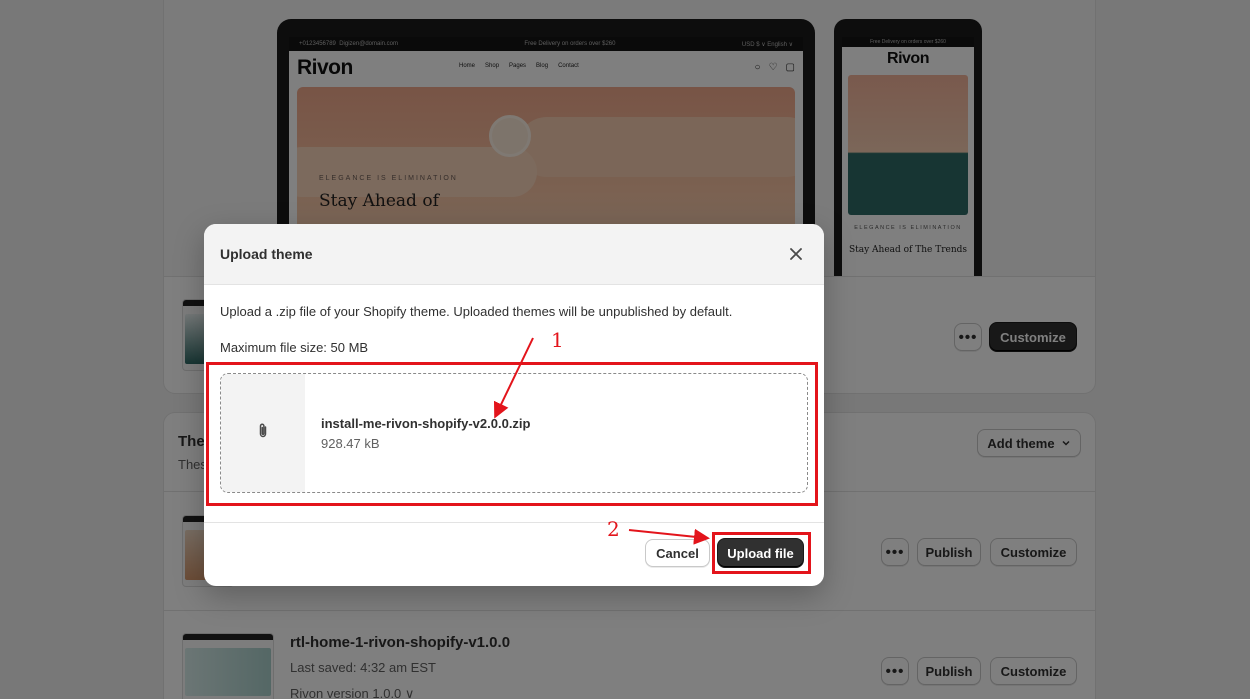 The width and height of the screenshot is (1250, 699). Describe the element at coordinates (294, 347) in the screenshot. I see `max-file-size: Maximum file size: 50 MB` at that location.